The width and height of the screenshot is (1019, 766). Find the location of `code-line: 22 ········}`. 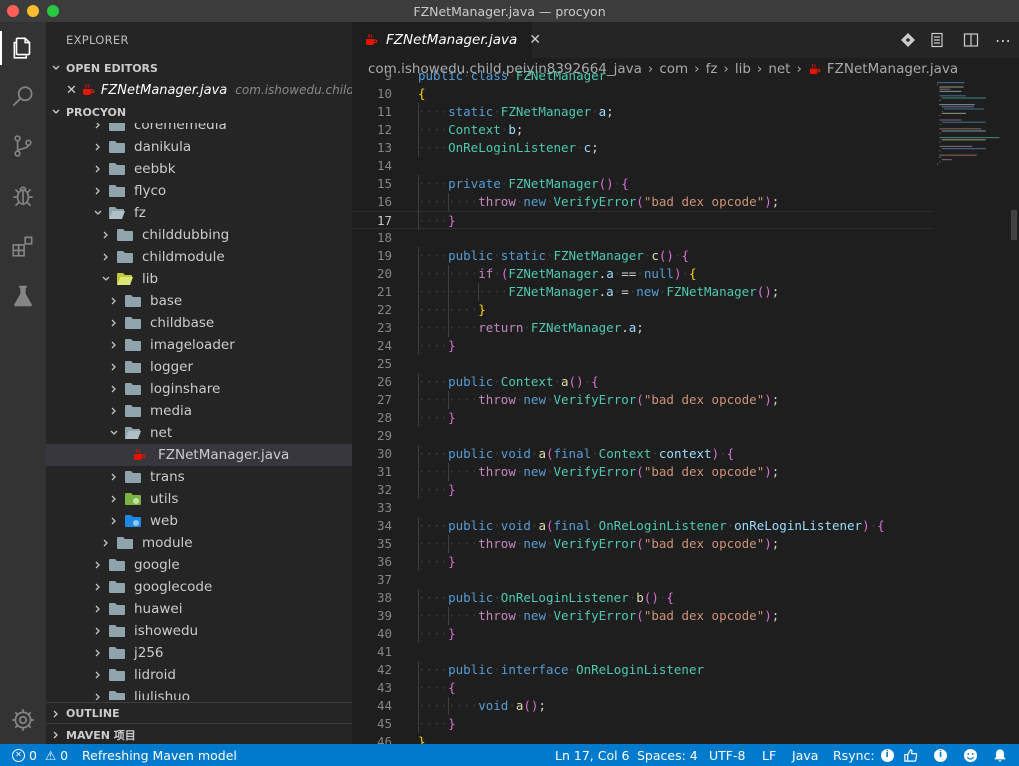

code-line: 22 ········} is located at coordinates (642, 310).